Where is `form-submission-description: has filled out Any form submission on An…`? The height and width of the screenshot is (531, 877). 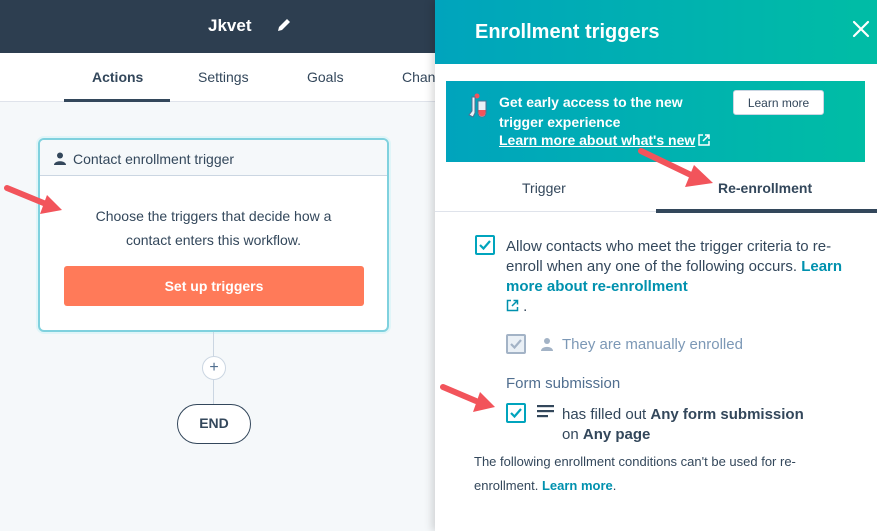 form-submission-description: has filled out Any form submission on An… is located at coordinates (707, 425).